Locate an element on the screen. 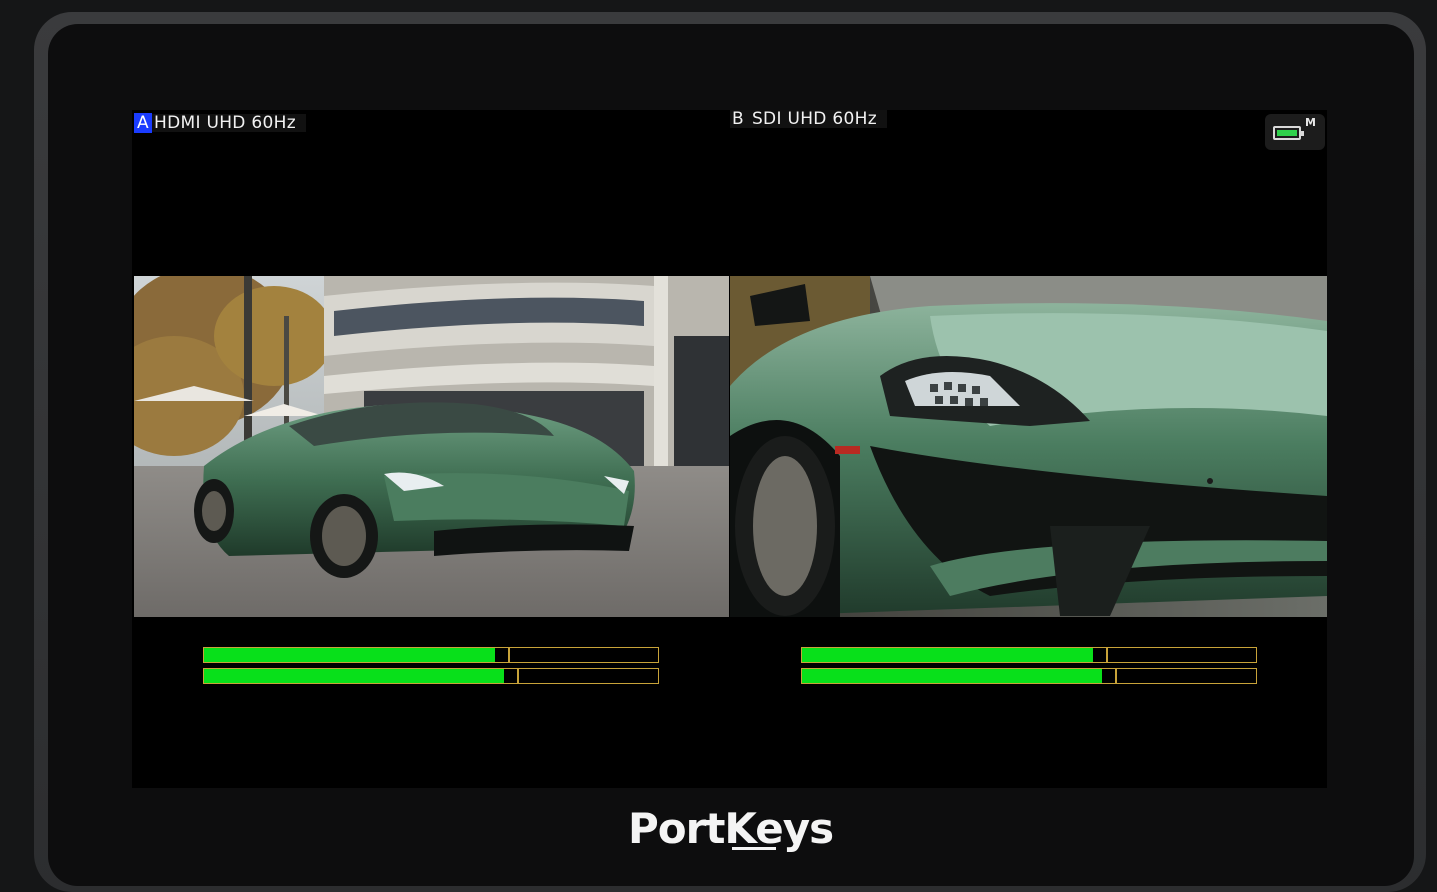  source-a-format: HDMI UHD 60Hz is located at coordinates (225, 123).